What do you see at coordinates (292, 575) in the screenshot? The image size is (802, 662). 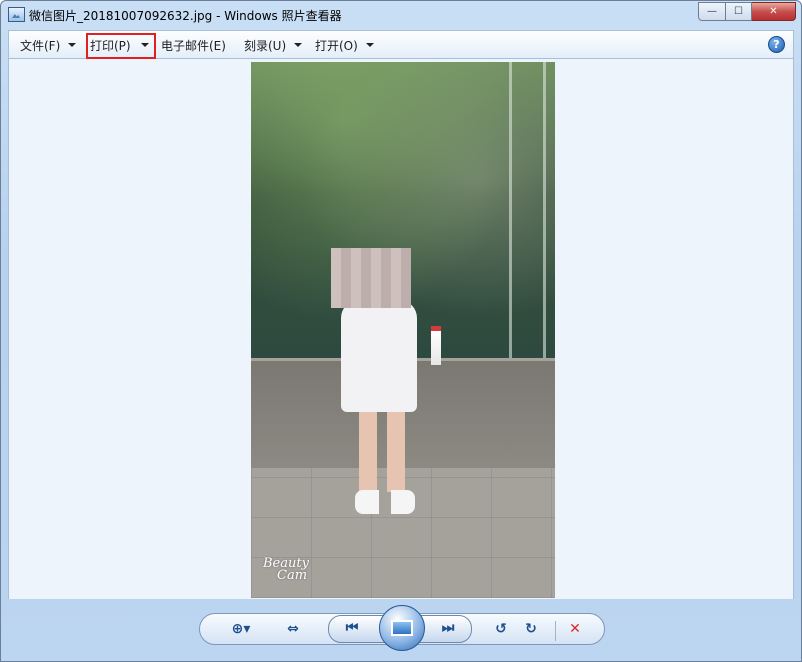 I see `watermark-line-2: Cam` at bounding box center [292, 575].